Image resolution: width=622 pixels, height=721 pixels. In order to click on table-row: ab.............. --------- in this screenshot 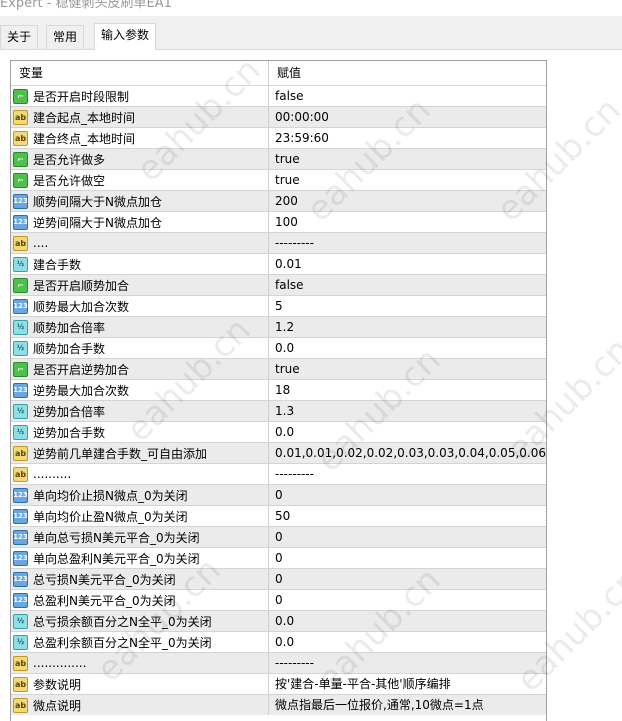, I will do `click(278, 662)`.